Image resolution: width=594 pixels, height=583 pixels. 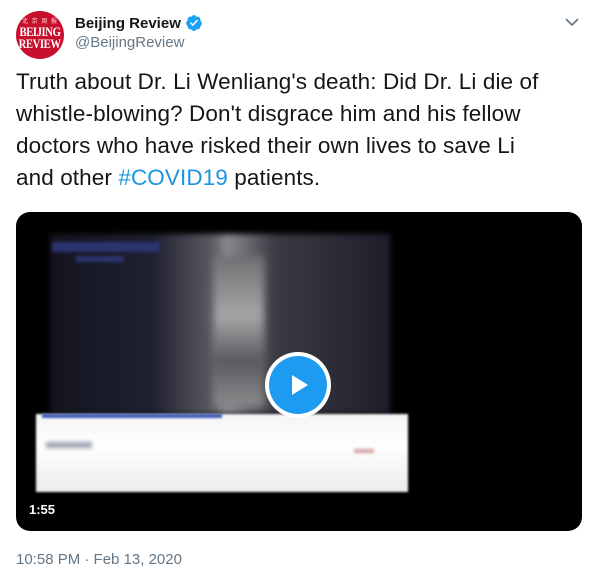 I want to click on thumbnail-blue-rule, so click(x=132, y=416).